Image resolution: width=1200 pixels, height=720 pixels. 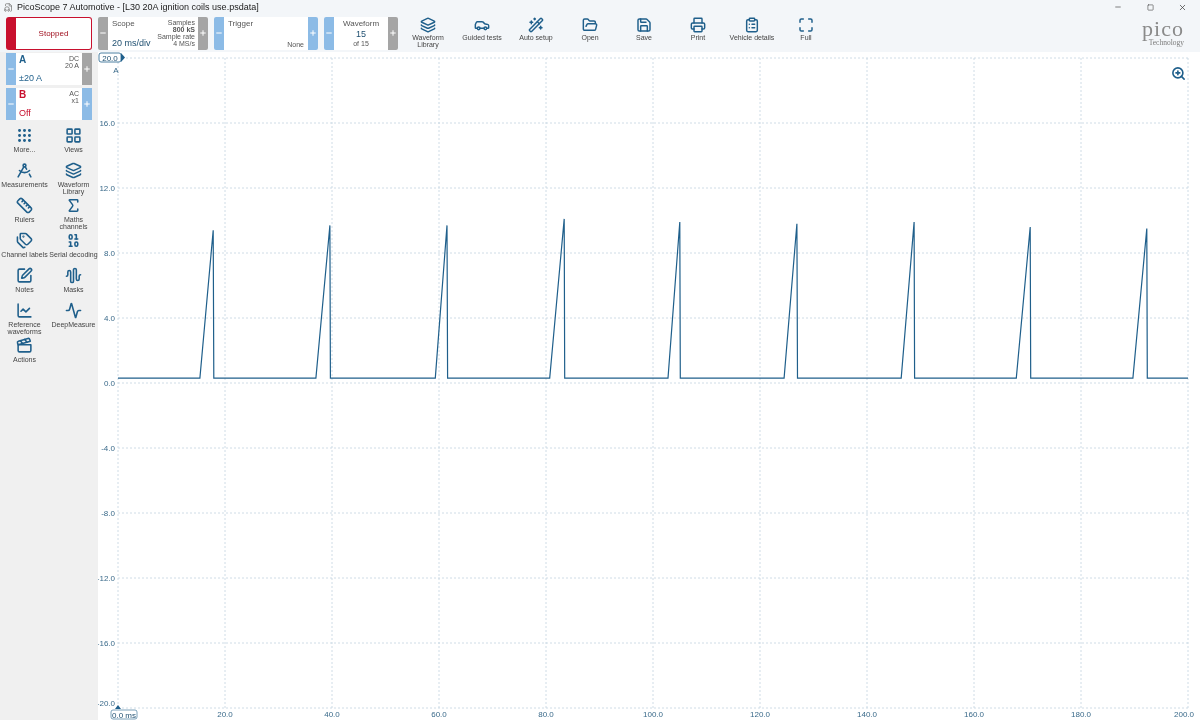 I want to click on line-chart-icon, so click(x=24, y=310).